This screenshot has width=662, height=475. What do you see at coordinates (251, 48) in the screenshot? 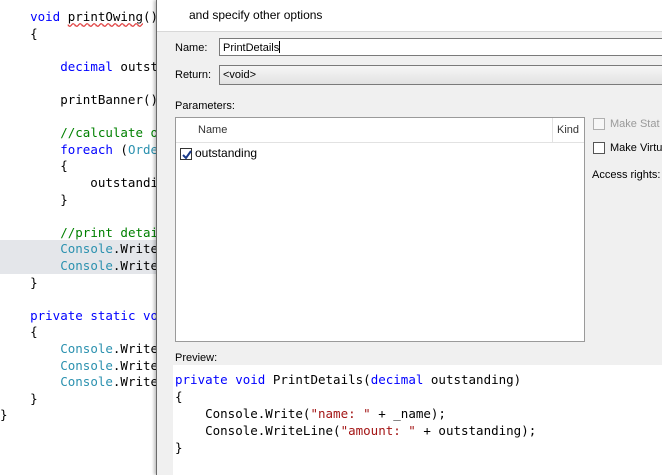
I see `method-name-value: PrintDetails` at bounding box center [251, 48].